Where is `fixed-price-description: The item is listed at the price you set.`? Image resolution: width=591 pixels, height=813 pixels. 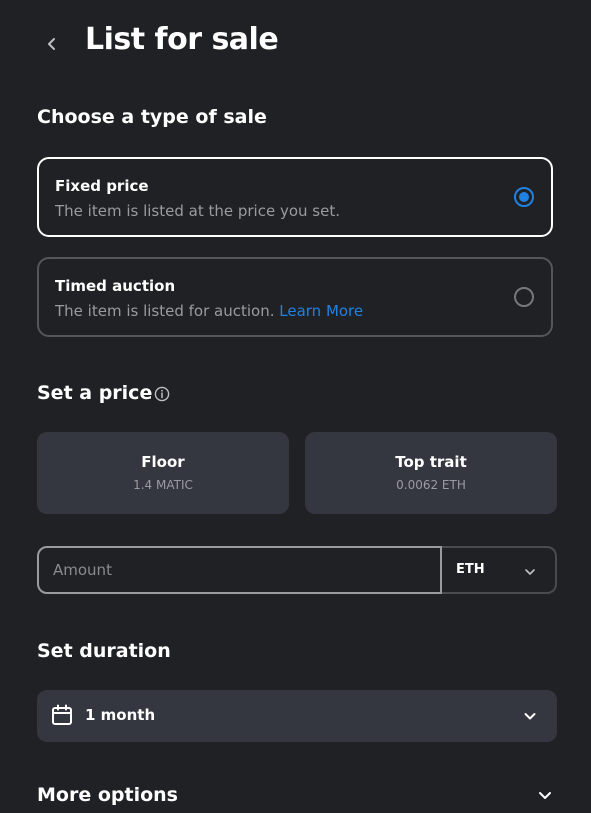 fixed-price-description: The item is listed at the price you set. is located at coordinates (197, 211).